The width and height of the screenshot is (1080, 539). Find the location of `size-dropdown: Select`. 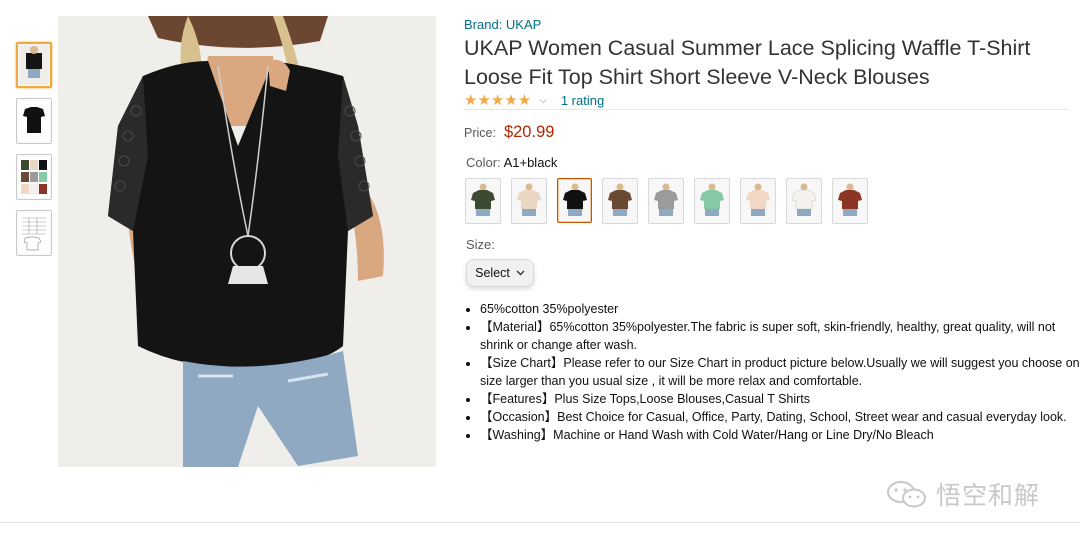

size-dropdown: Select is located at coordinates (500, 273).